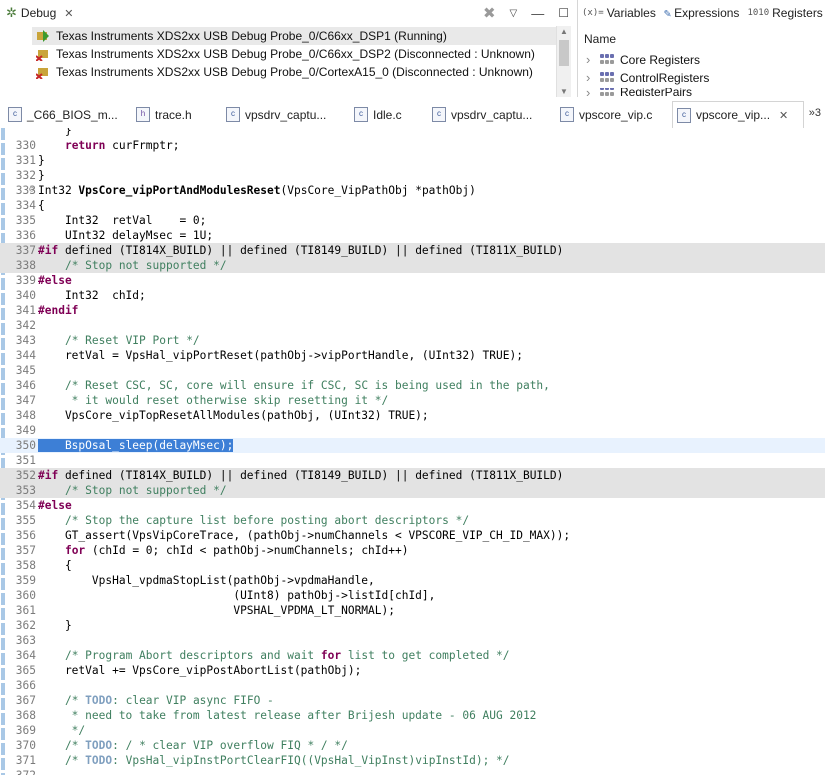 The image size is (825, 775). I want to click on variables-tab-bar: (x)= Variables ✎ Expressions 1010 Registers, so click(701, 13).